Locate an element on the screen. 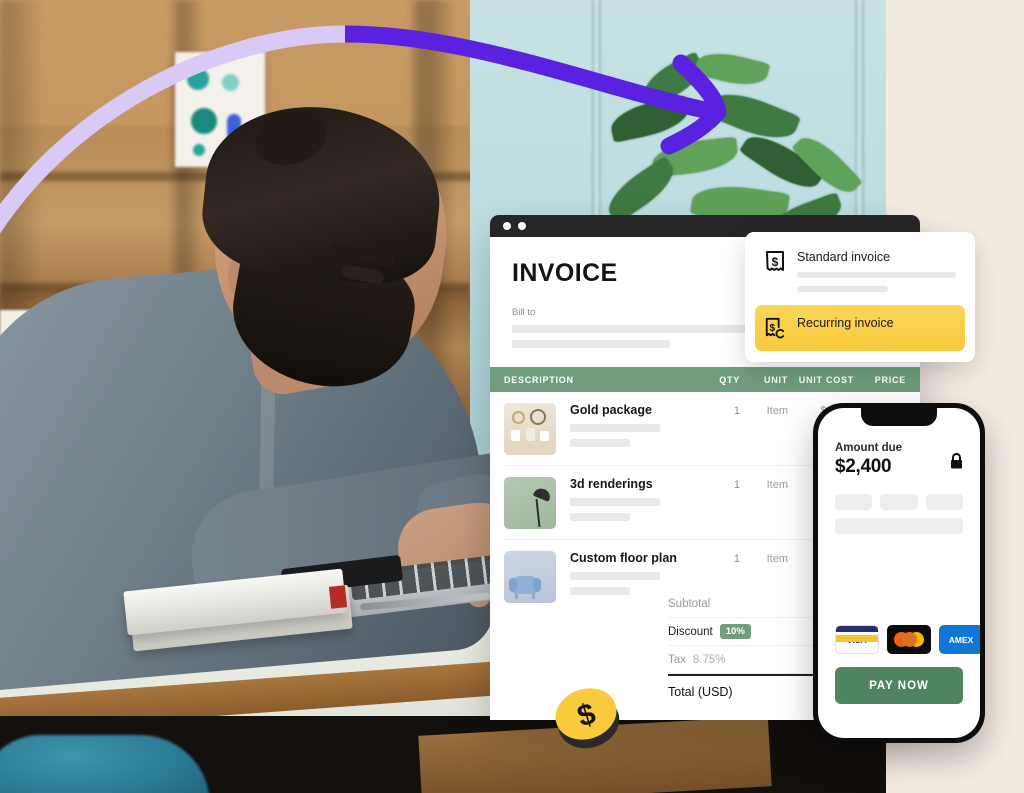  mastercard-logo is located at coordinates (909, 639).